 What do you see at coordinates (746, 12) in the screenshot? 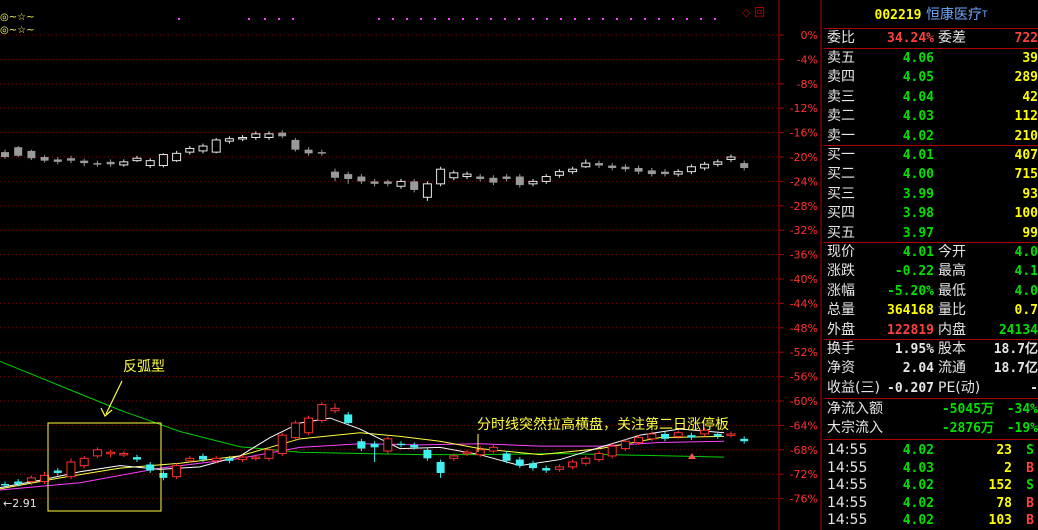
I see `diamond-icon: ◇` at bounding box center [746, 12].